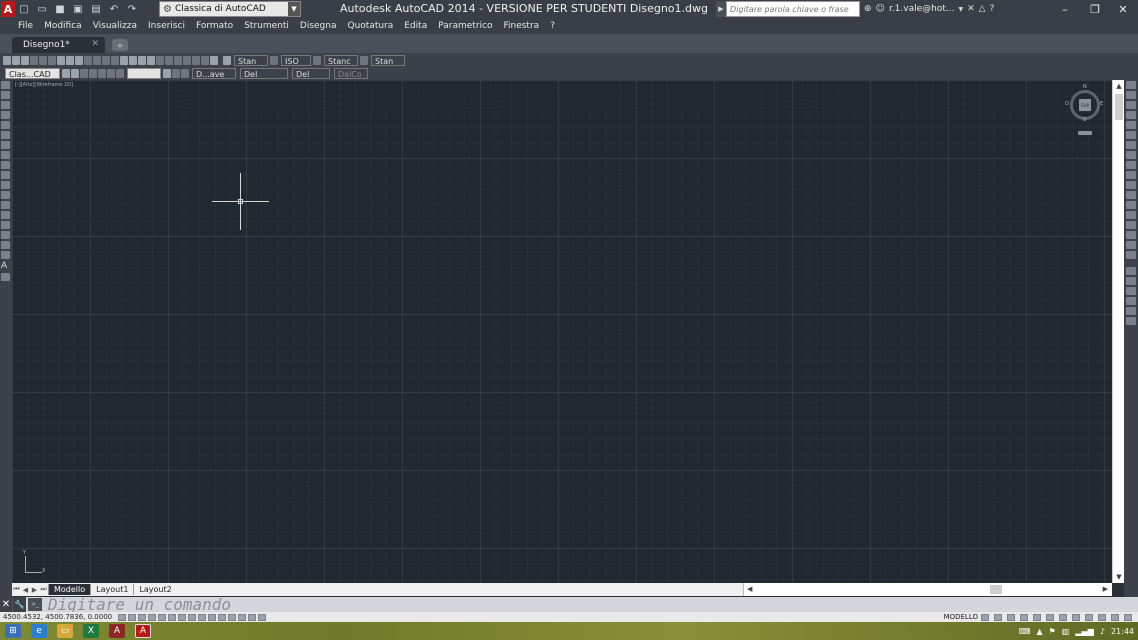 The height and width of the screenshot is (640, 1138). I want to click on design-center-icon, so click(169, 60).